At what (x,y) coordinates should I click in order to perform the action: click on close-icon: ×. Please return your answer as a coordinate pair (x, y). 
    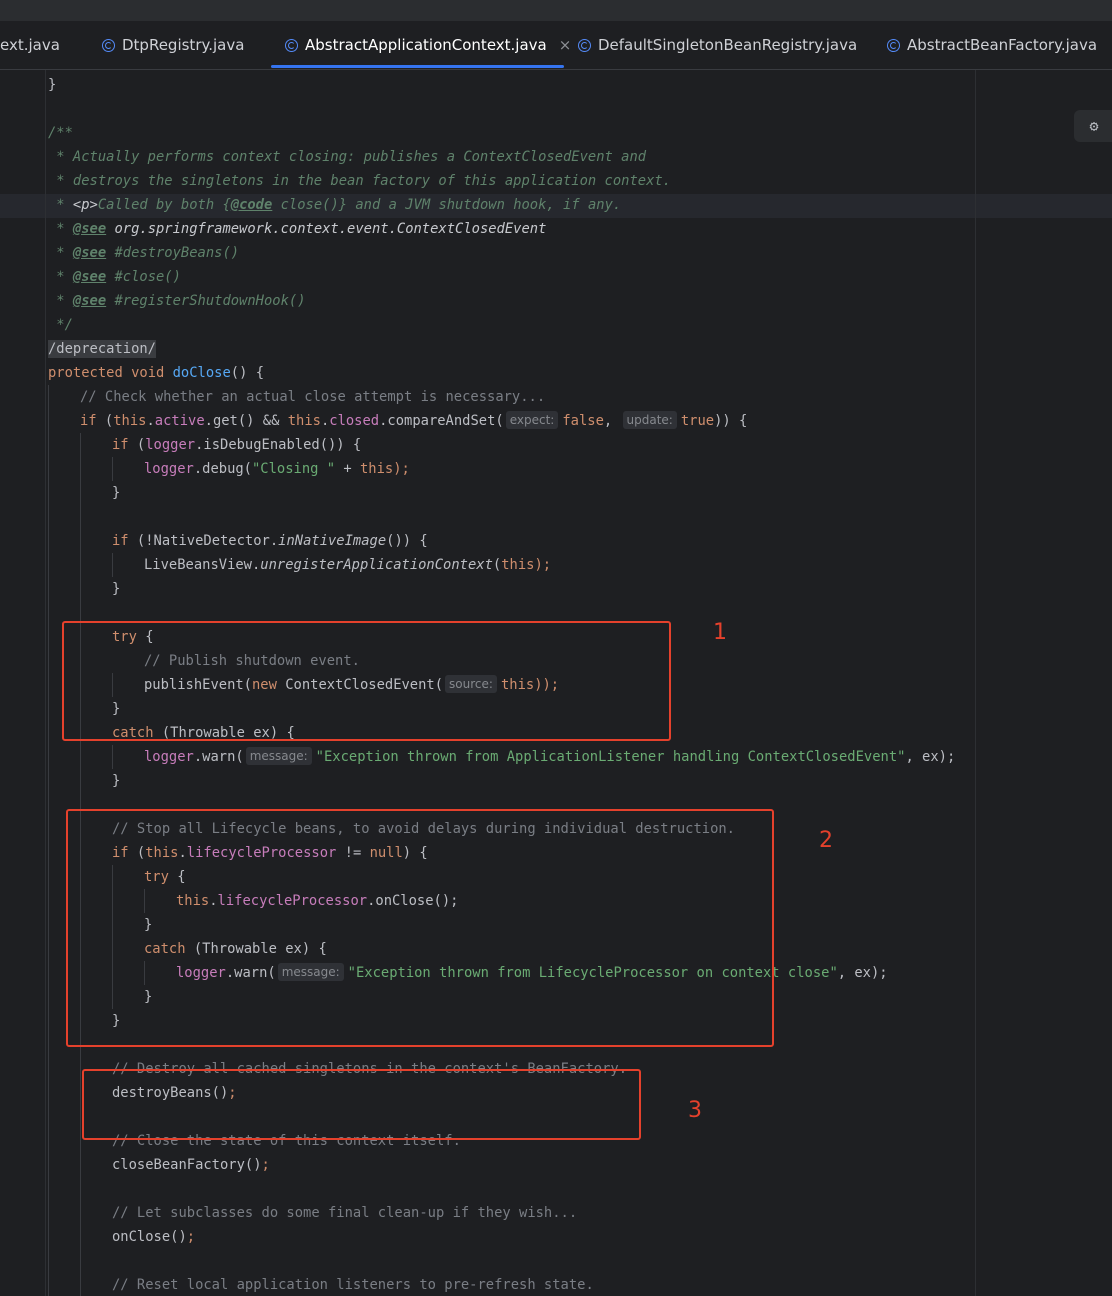
    Looking at the image, I should click on (565, 45).